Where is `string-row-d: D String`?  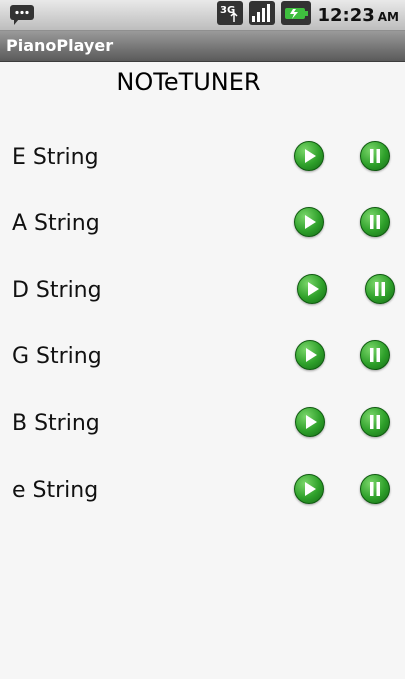
string-row-d: D String is located at coordinates (202, 290).